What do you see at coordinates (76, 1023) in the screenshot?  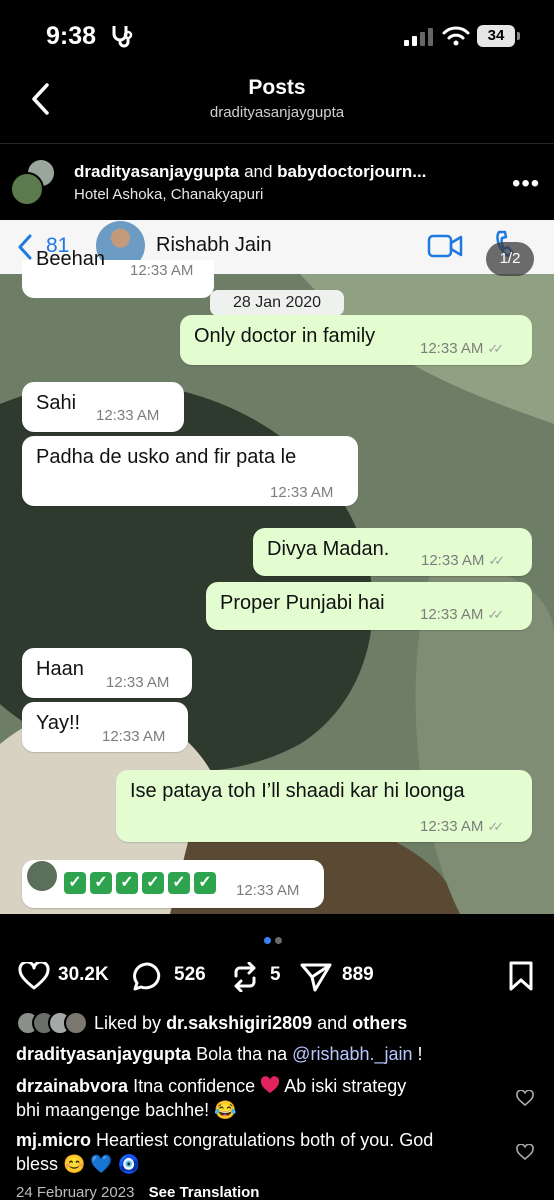 I see `avatar` at bounding box center [76, 1023].